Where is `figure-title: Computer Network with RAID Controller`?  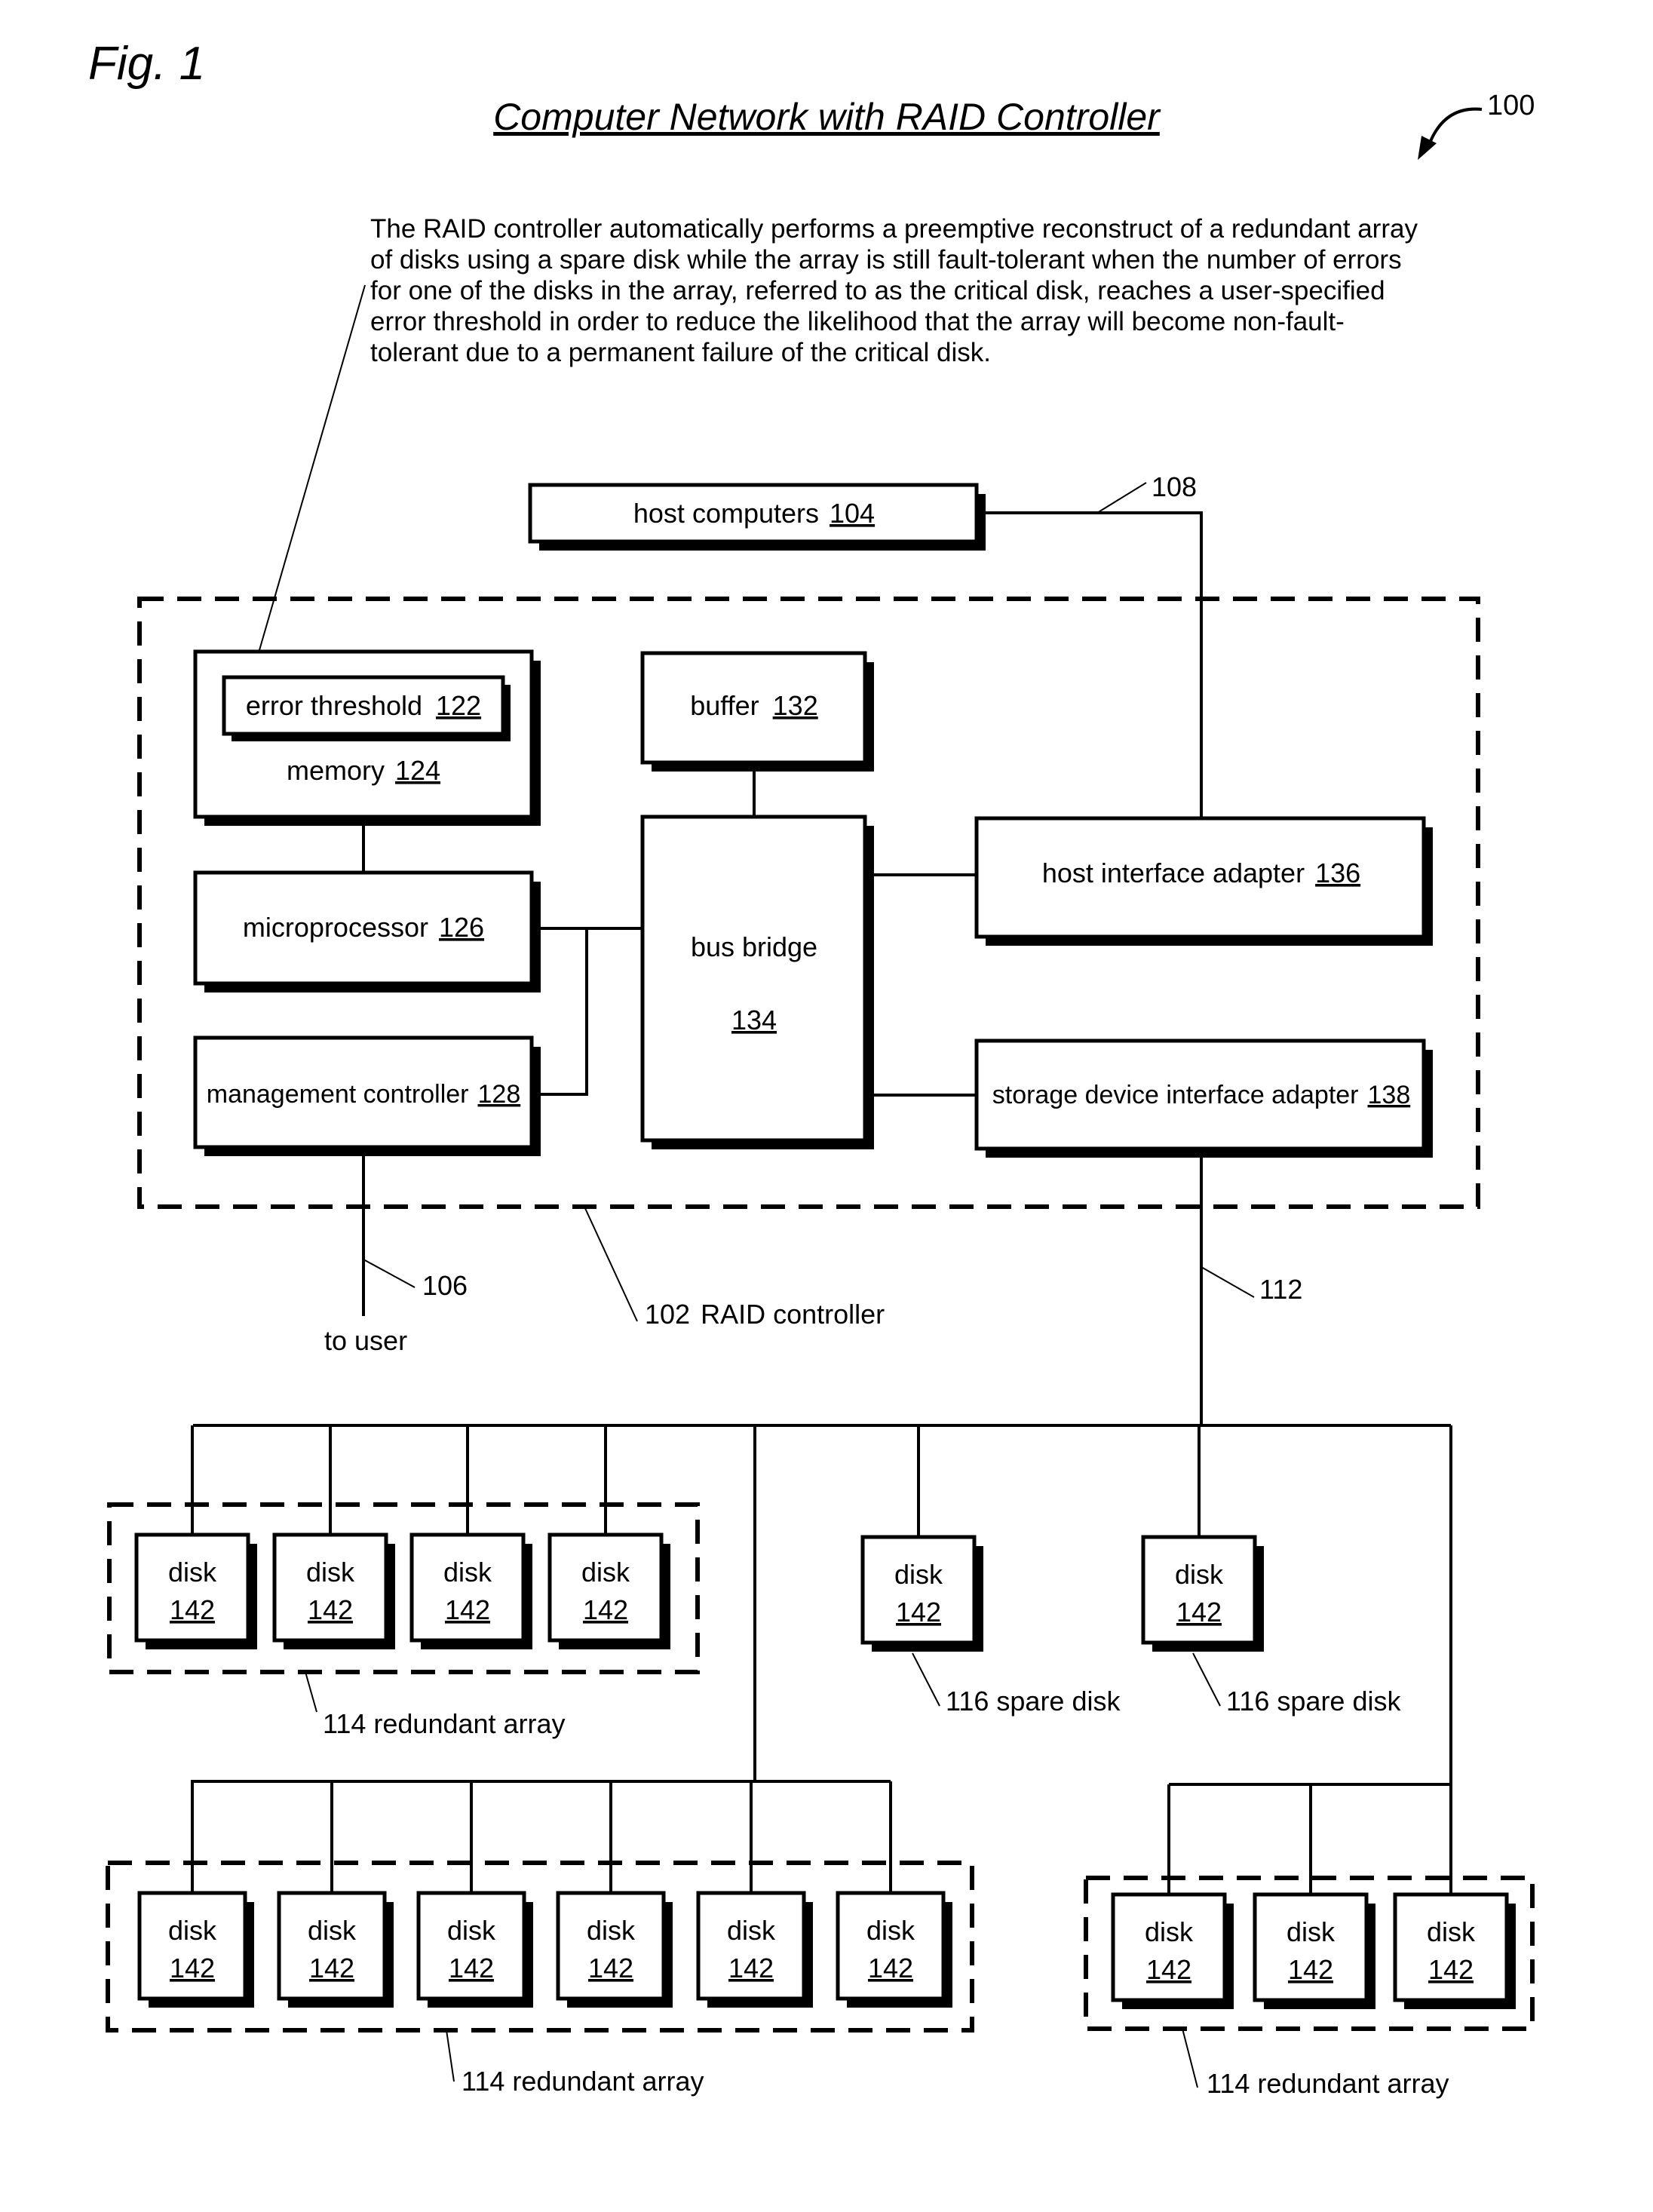
figure-title: Computer Network with RAID Controller is located at coordinates (827, 117).